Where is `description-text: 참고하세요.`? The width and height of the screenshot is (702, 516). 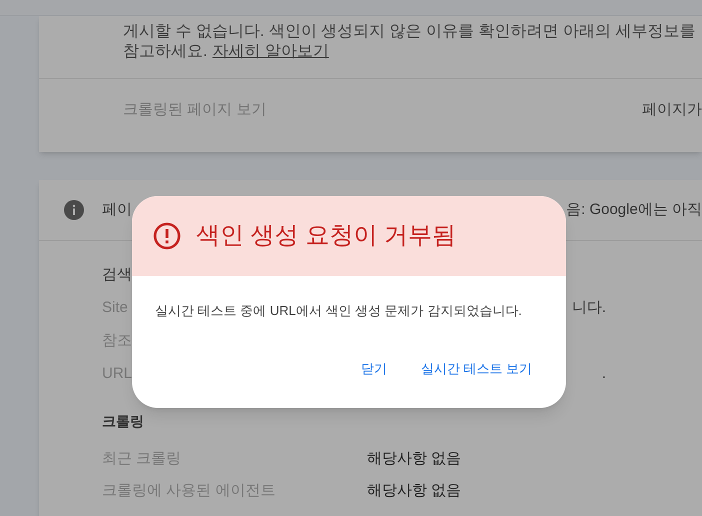 description-text: 참고하세요. is located at coordinates (165, 52).